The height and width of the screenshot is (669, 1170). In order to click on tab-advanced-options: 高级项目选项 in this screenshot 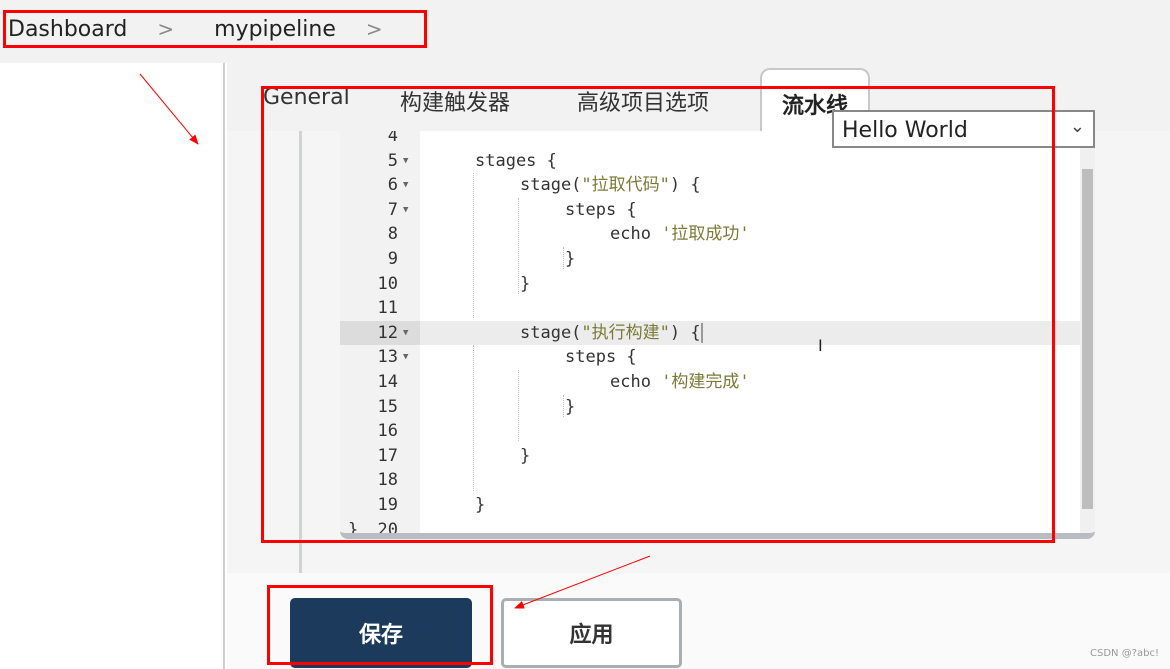, I will do `click(643, 101)`.